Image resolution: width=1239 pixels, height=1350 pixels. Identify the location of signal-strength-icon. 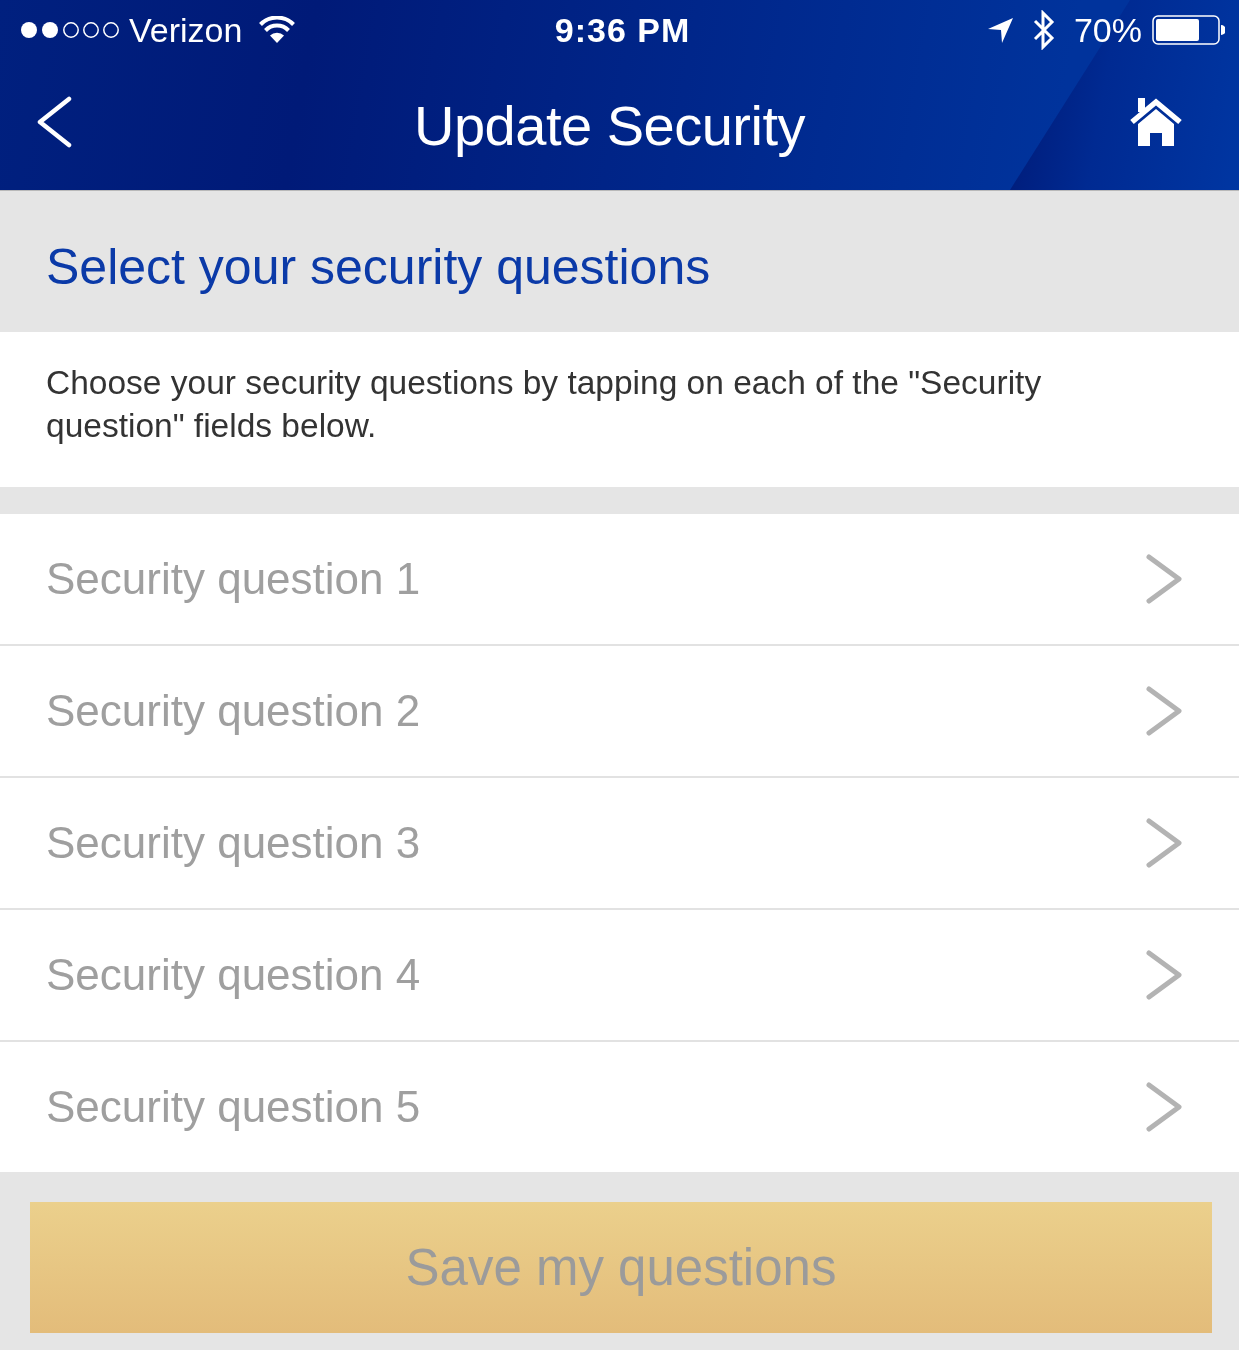
(70, 30).